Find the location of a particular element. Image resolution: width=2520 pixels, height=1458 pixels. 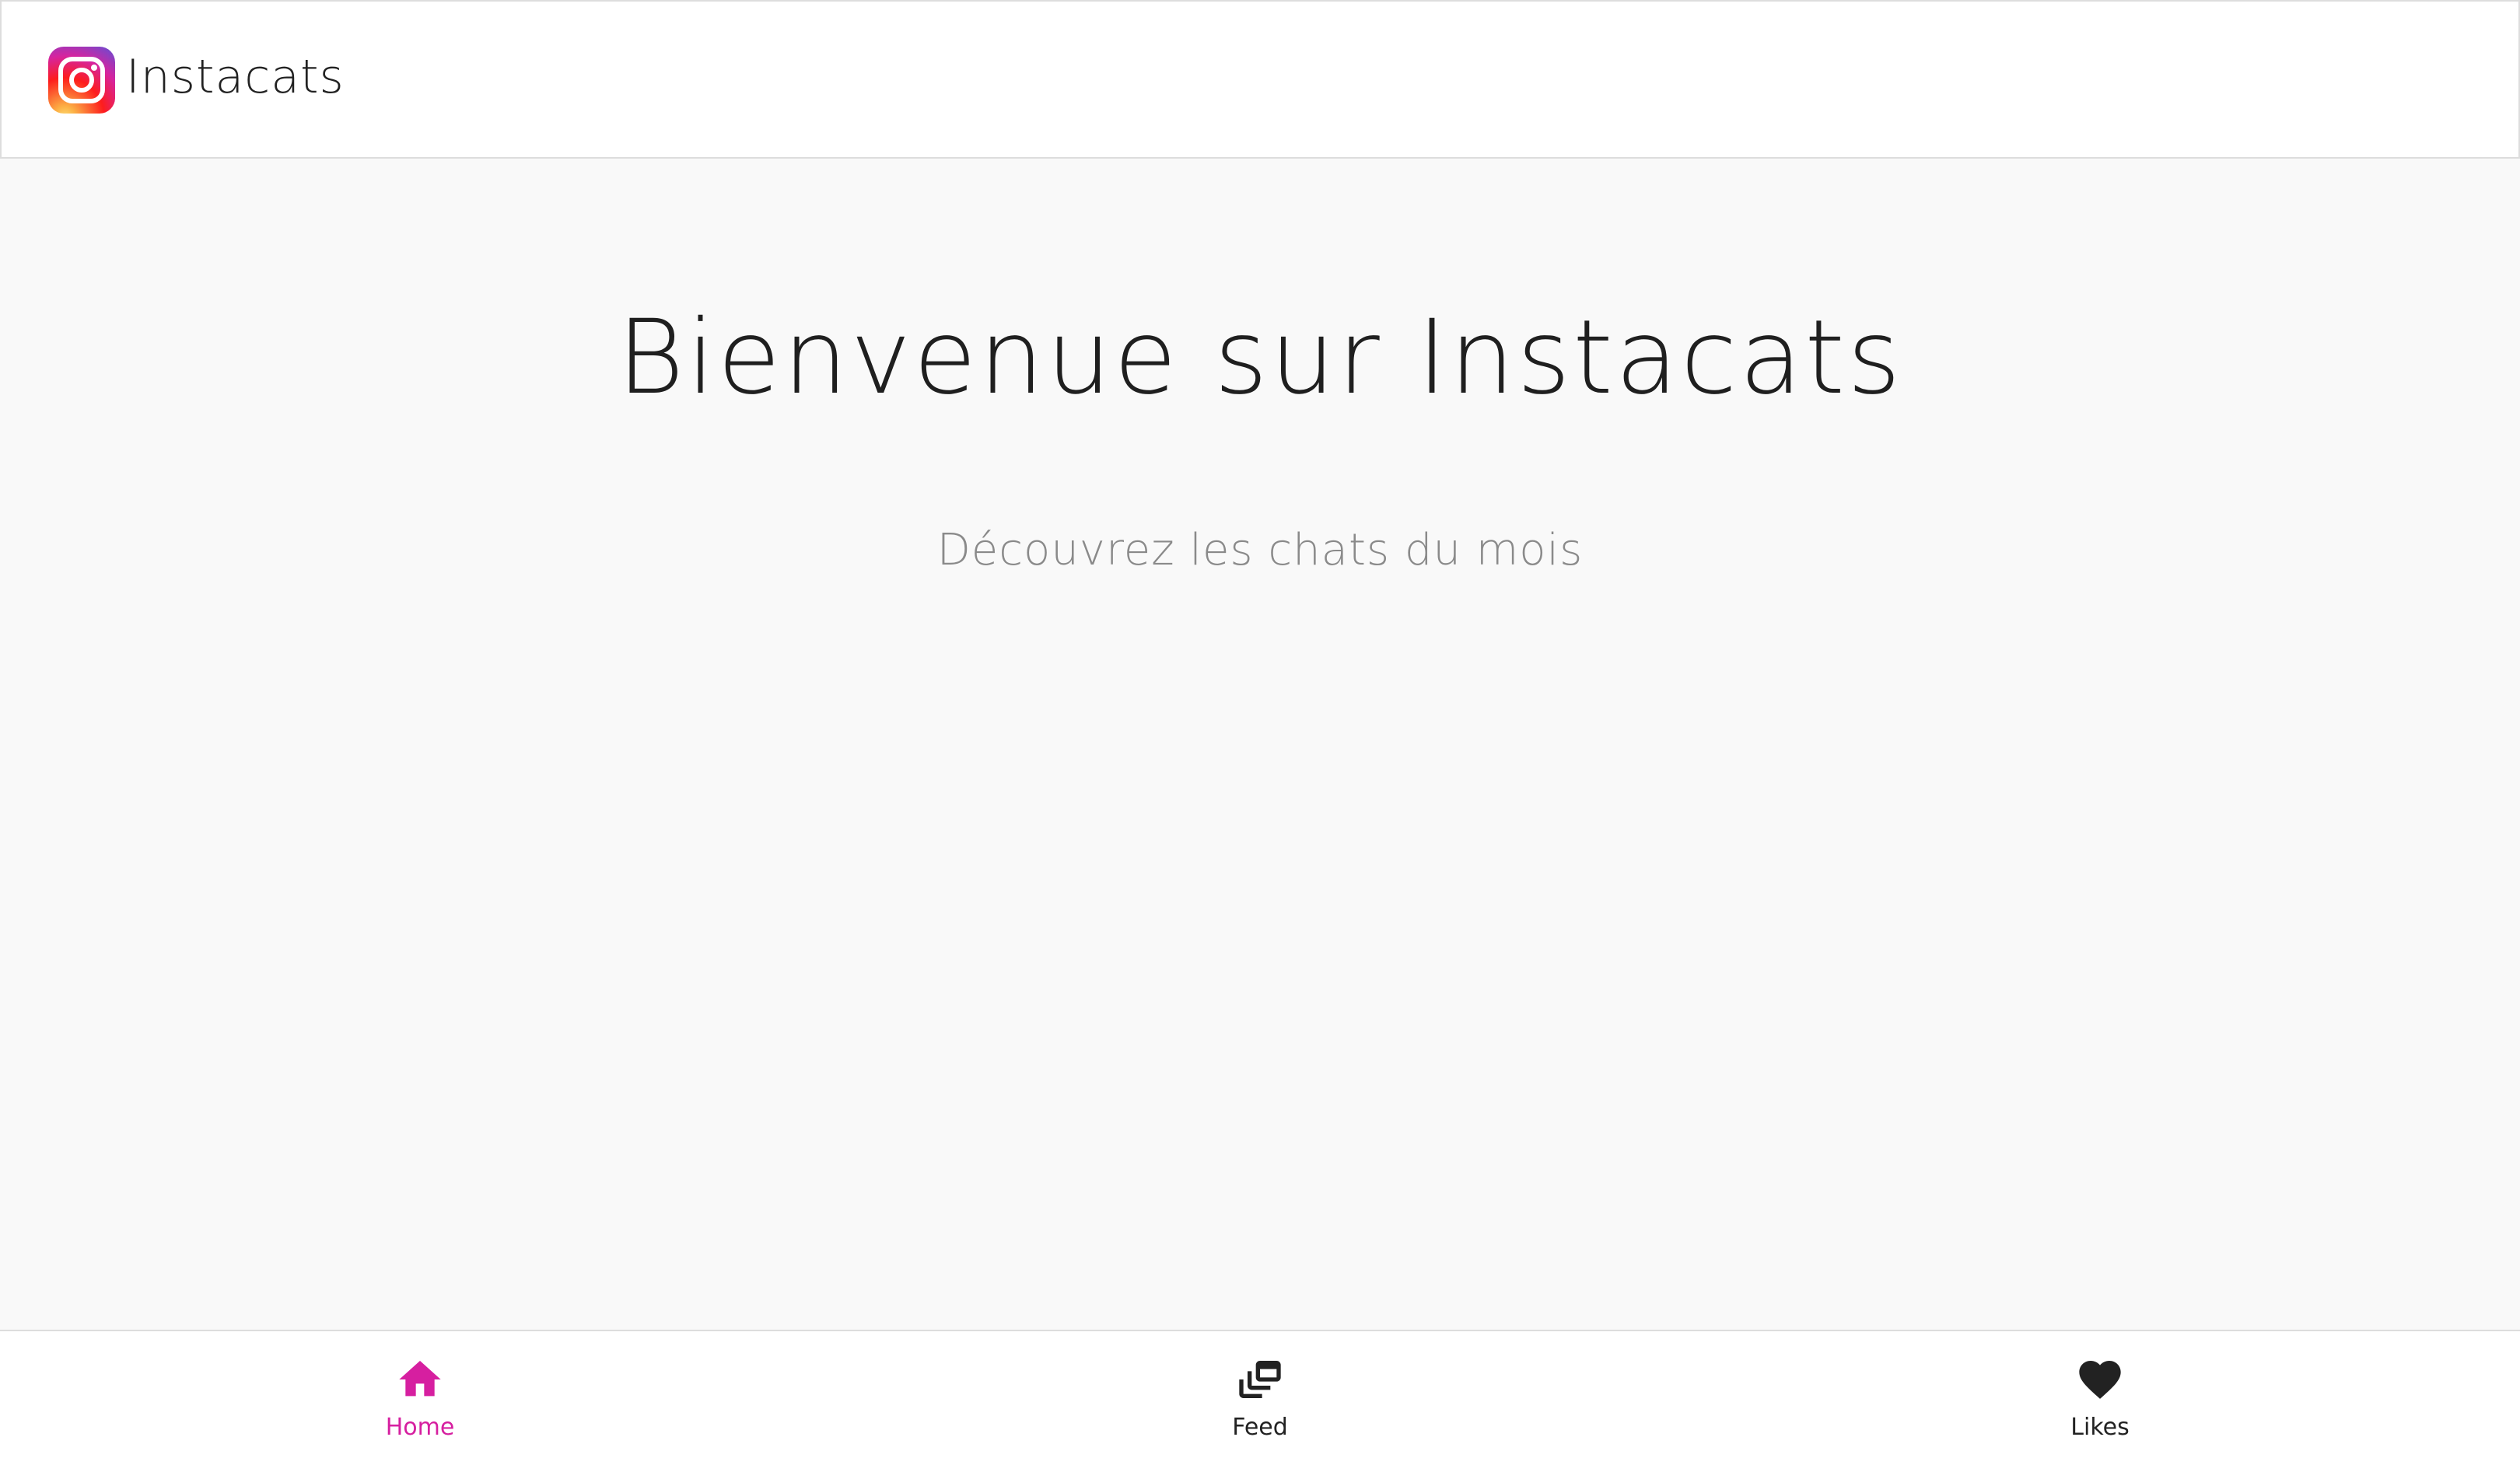

instagram-logo-icon is located at coordinates (81, 80).